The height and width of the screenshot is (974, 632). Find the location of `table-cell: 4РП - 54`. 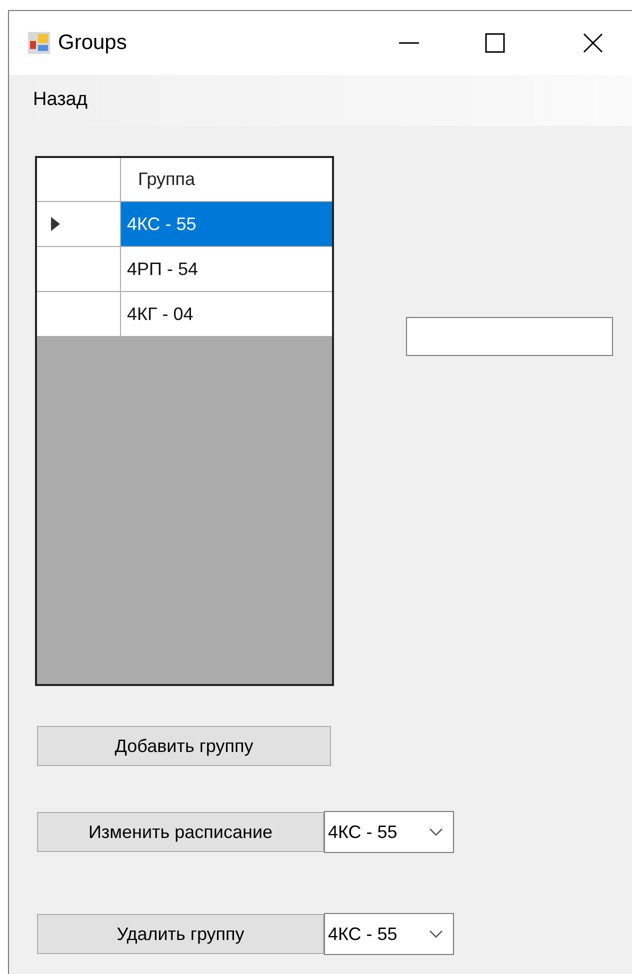

table-cell: 4РП - 54 is located at coordinates (226, 269).